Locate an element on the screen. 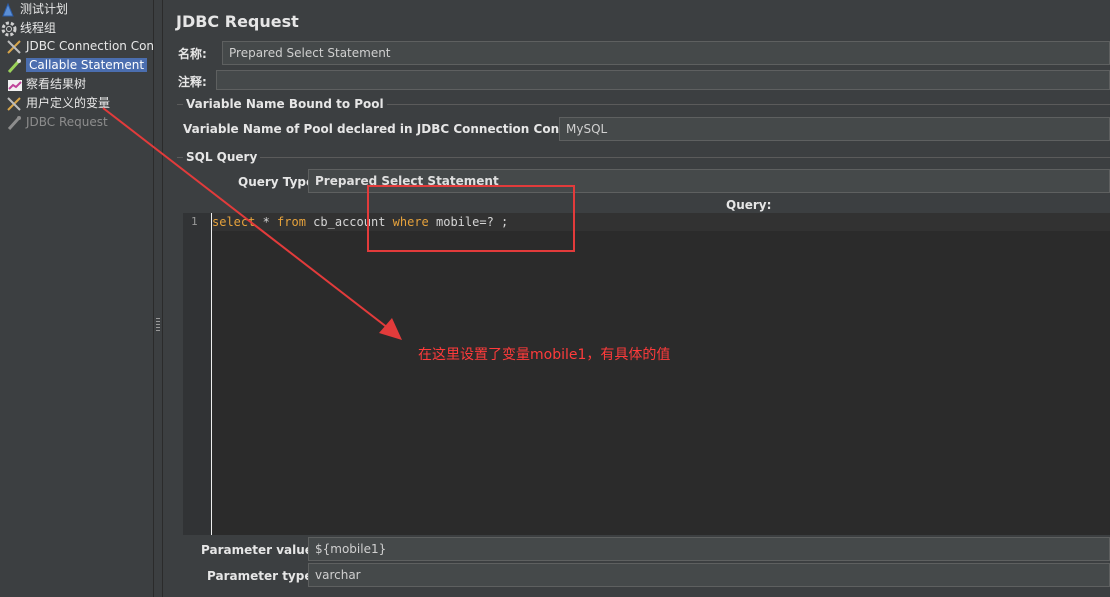 The height and width of the screenshot is (597, 1110). annotation-arrow is located at coordinates (252, 223).